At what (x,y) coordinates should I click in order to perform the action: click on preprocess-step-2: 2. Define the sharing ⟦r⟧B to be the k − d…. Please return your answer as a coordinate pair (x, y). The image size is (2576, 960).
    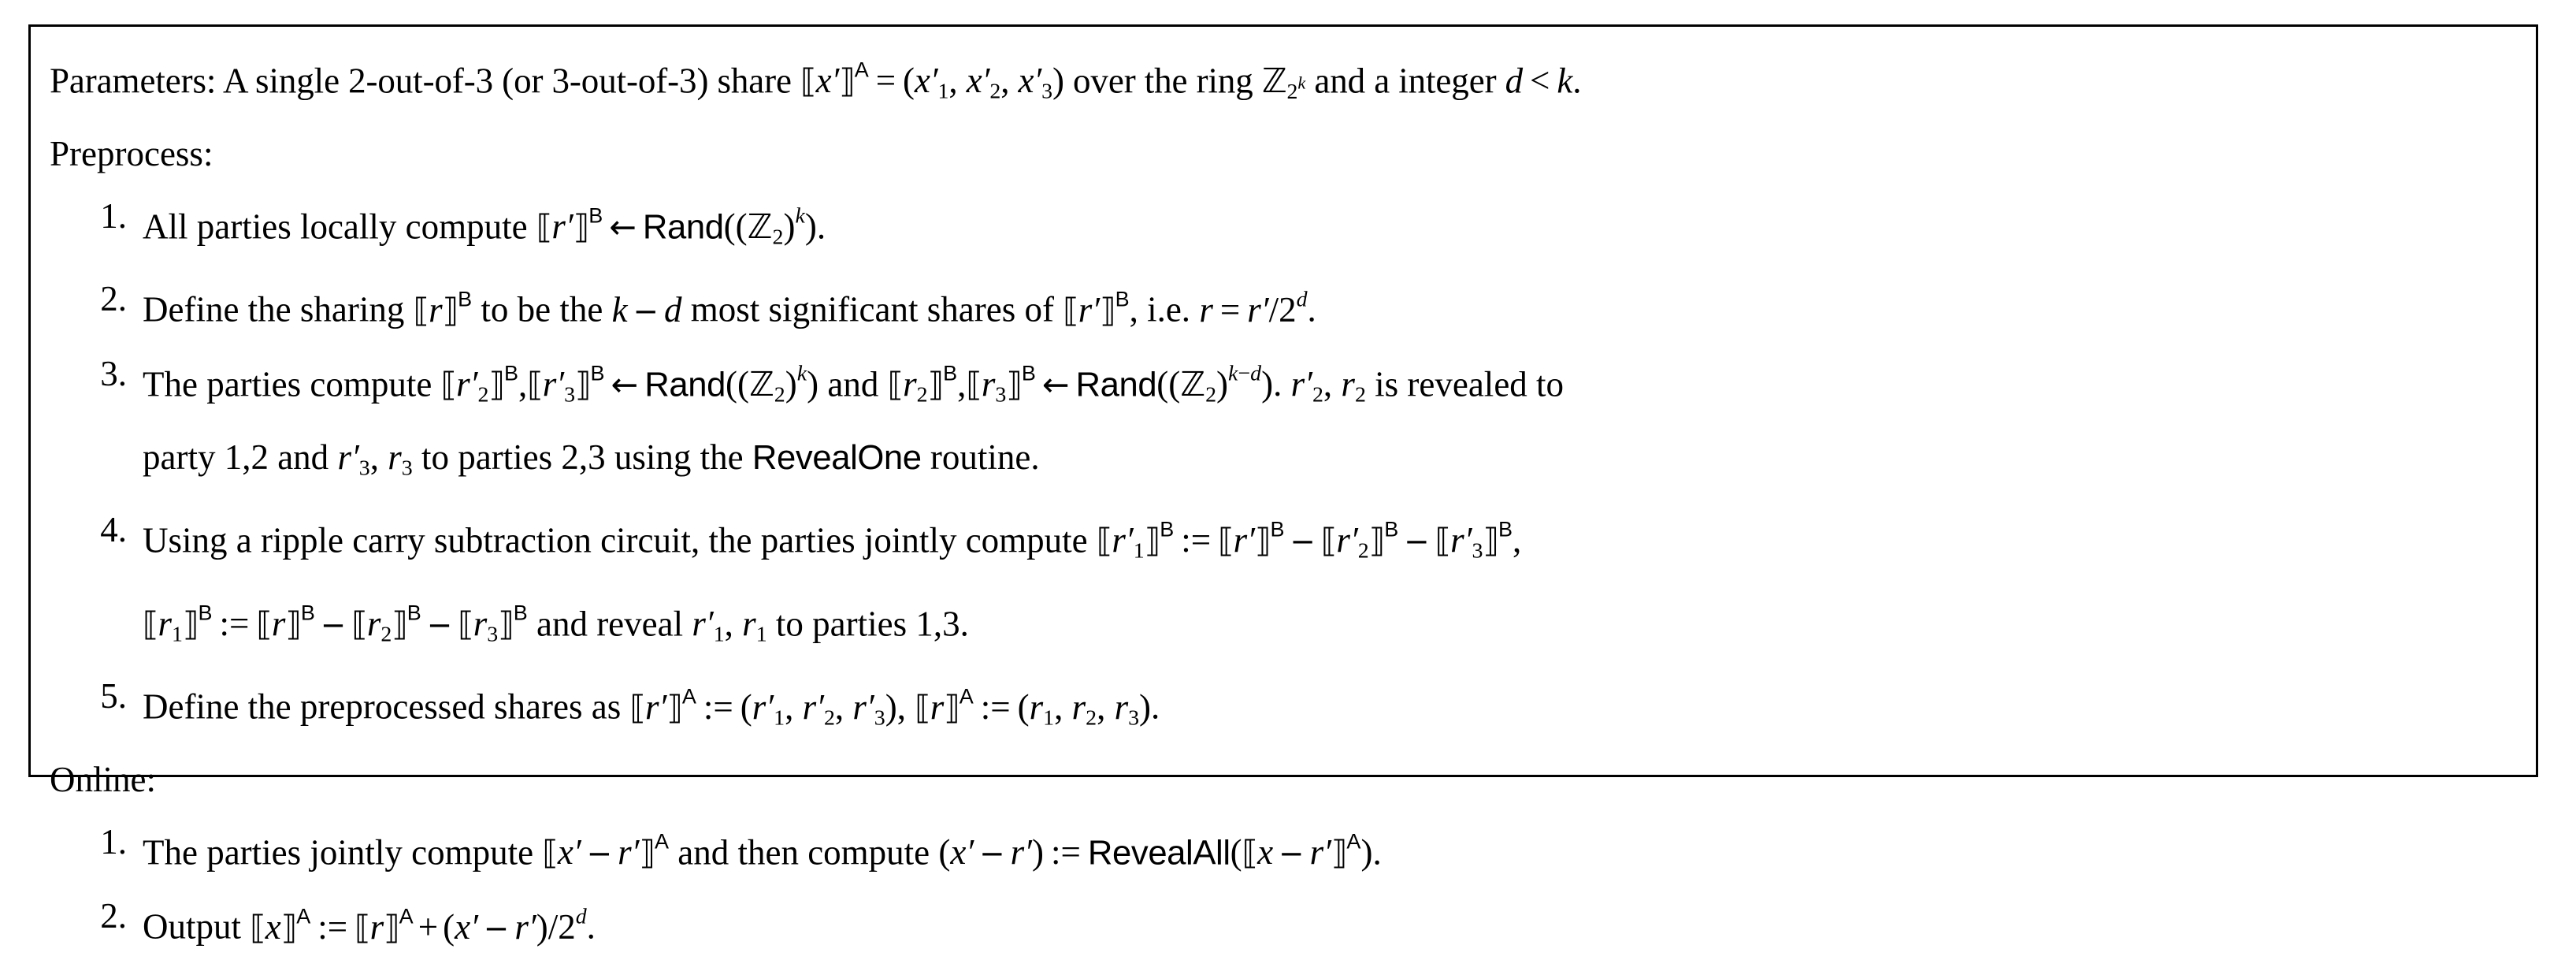
    Looking at the image, I should click on (1284, 306).